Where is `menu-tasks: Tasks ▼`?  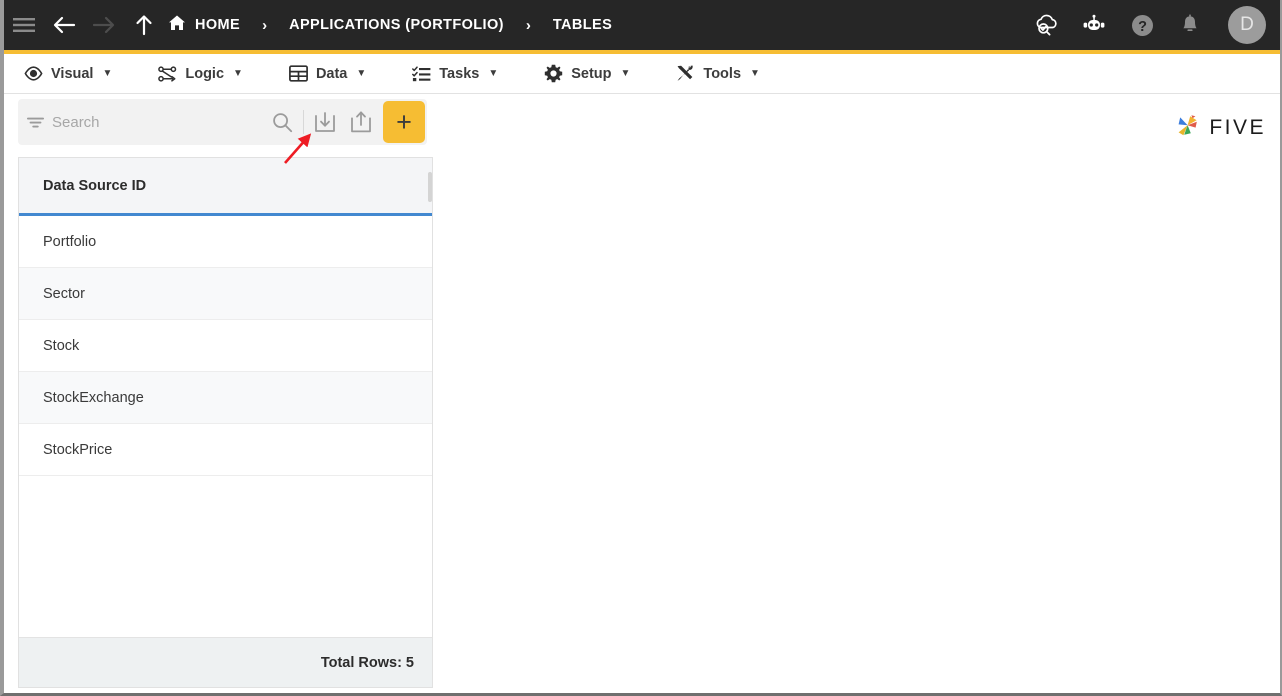
menu-tasks: Tasks ▼ is located at coordinates (455, 74).